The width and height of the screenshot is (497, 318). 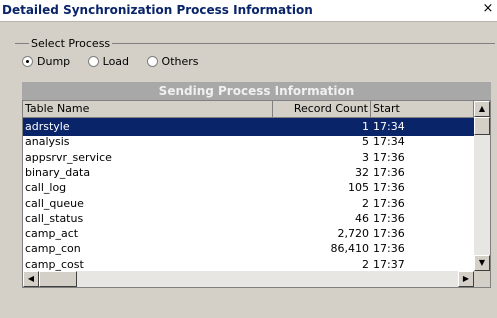 What do you see at coordinates (27, 61) in the screenshot?
I see `radio-dump-circle` at bounding box center [27, 61].